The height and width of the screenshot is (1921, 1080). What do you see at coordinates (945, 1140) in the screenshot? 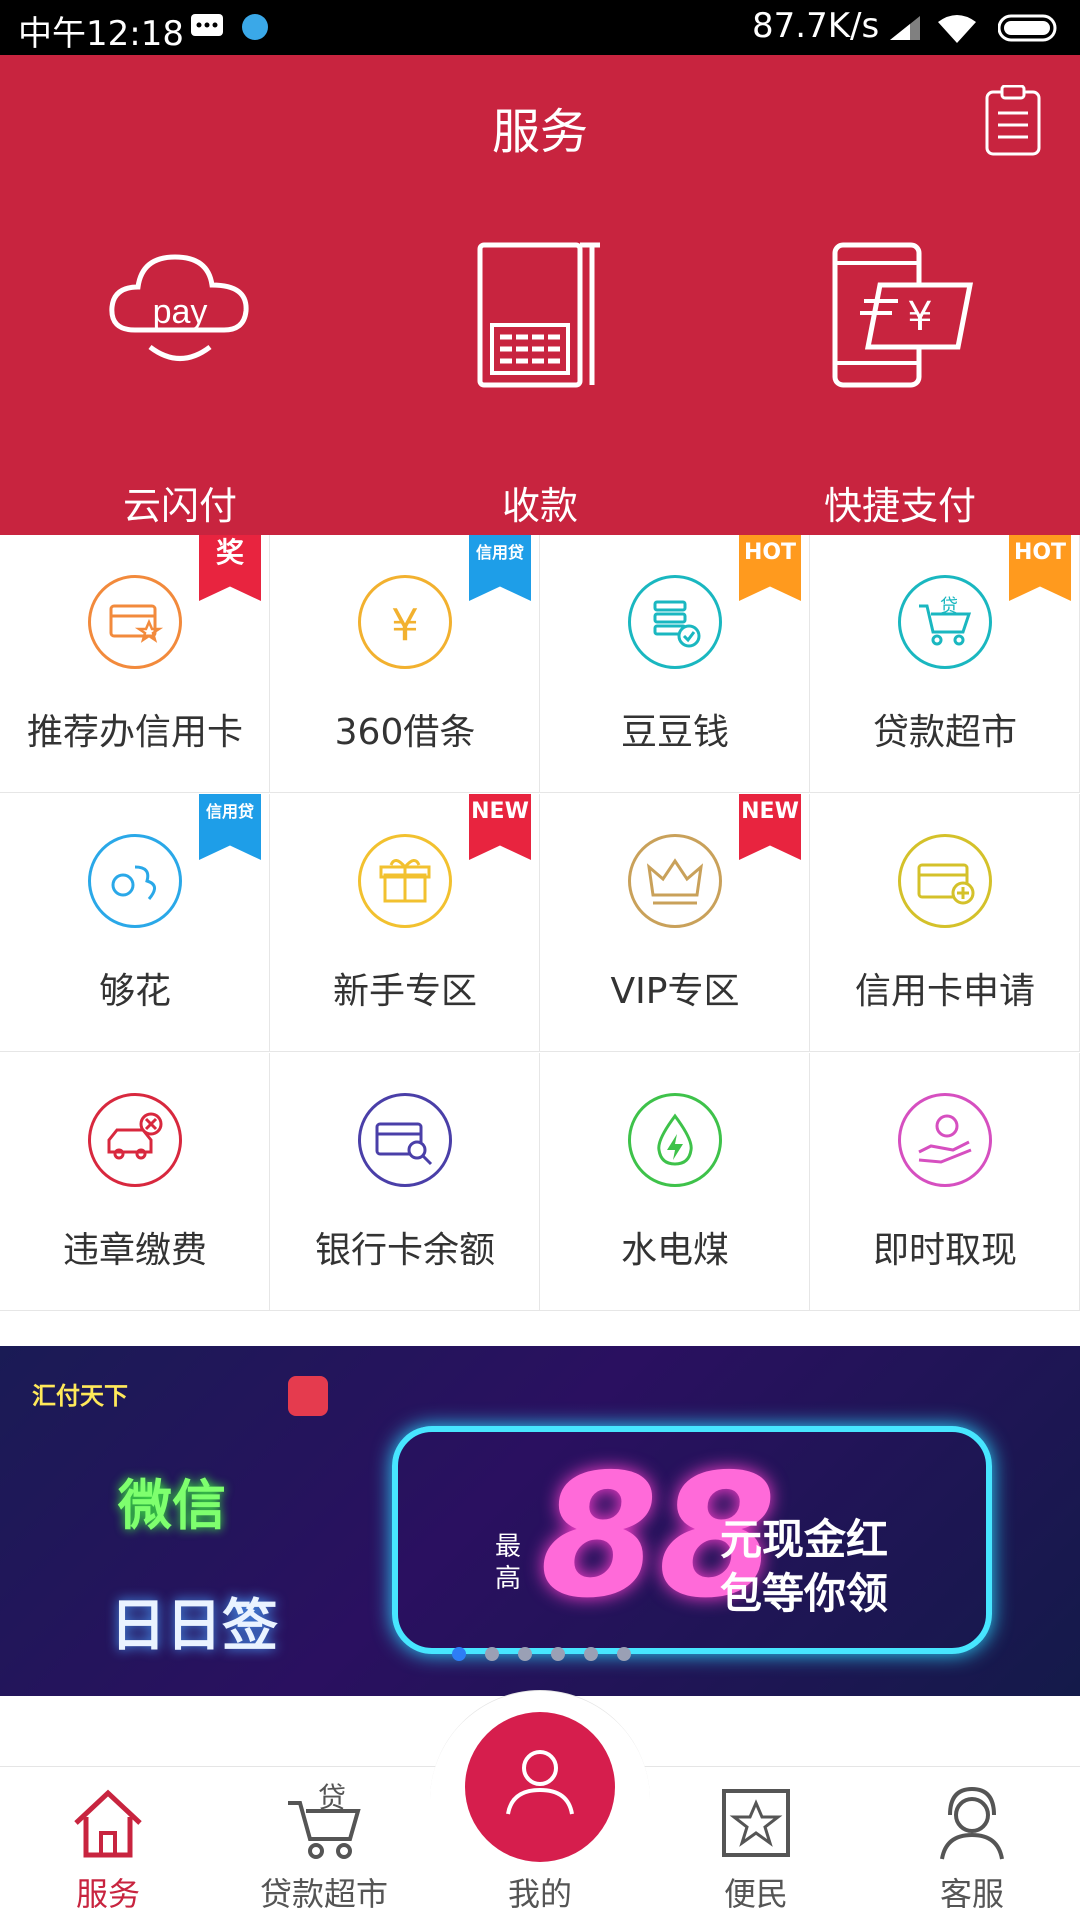
I see `cash-hand-icon` at bounding box center [945, 1140].